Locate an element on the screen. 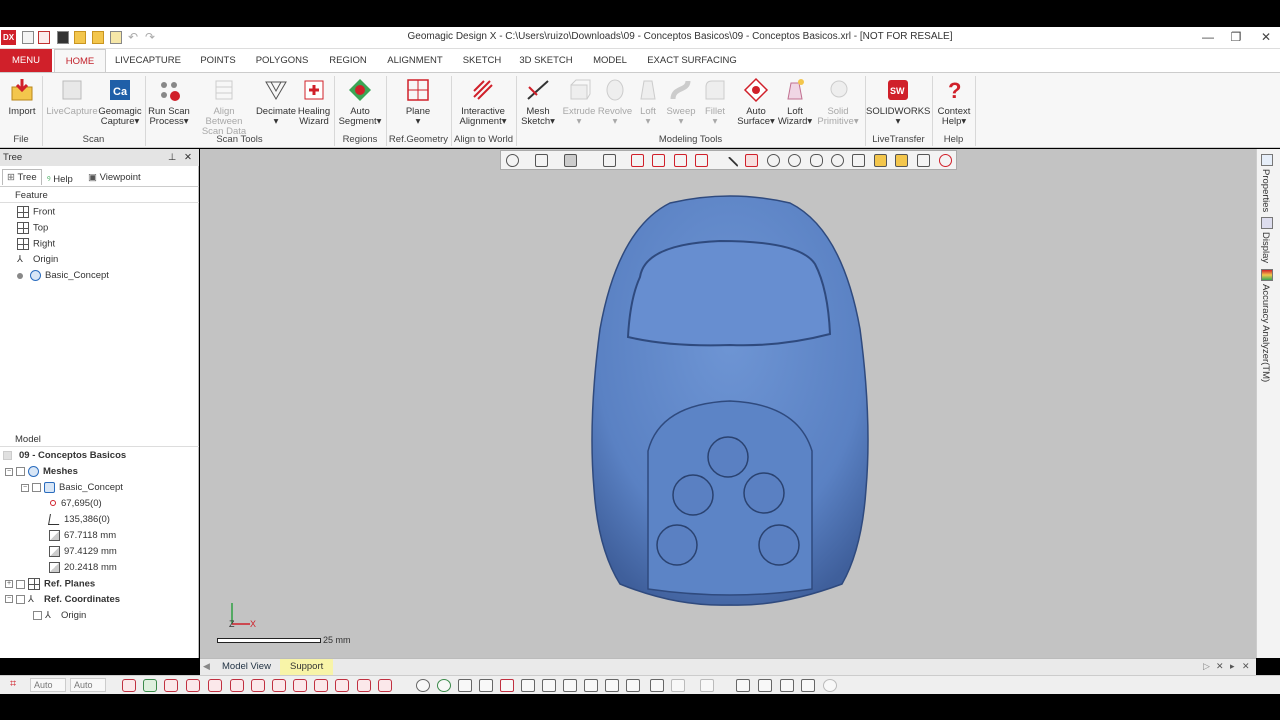  loft-button: Loft ▾ is located at coordinates (648, 102).